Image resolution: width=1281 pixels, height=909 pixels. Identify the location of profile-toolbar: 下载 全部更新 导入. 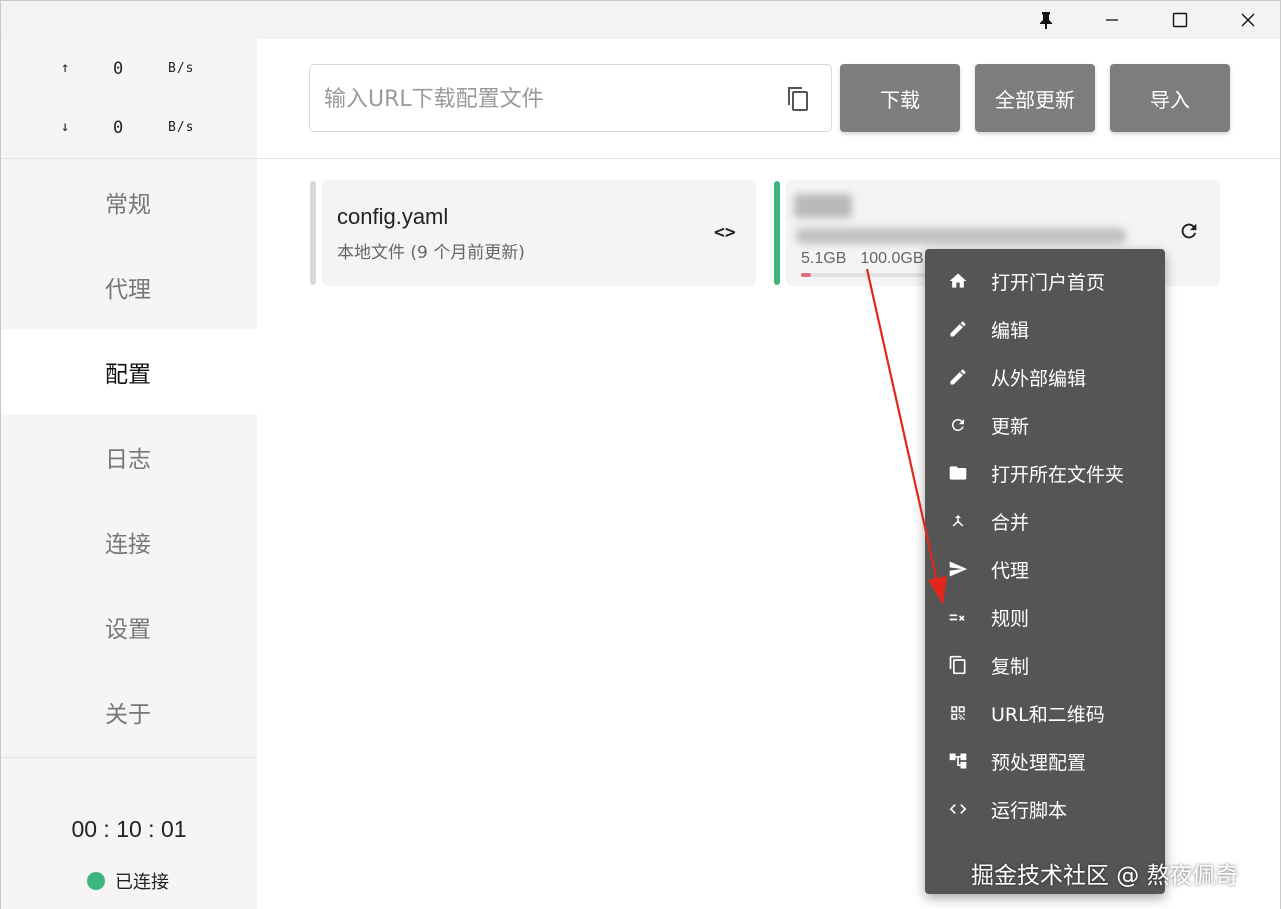
(768, 99).